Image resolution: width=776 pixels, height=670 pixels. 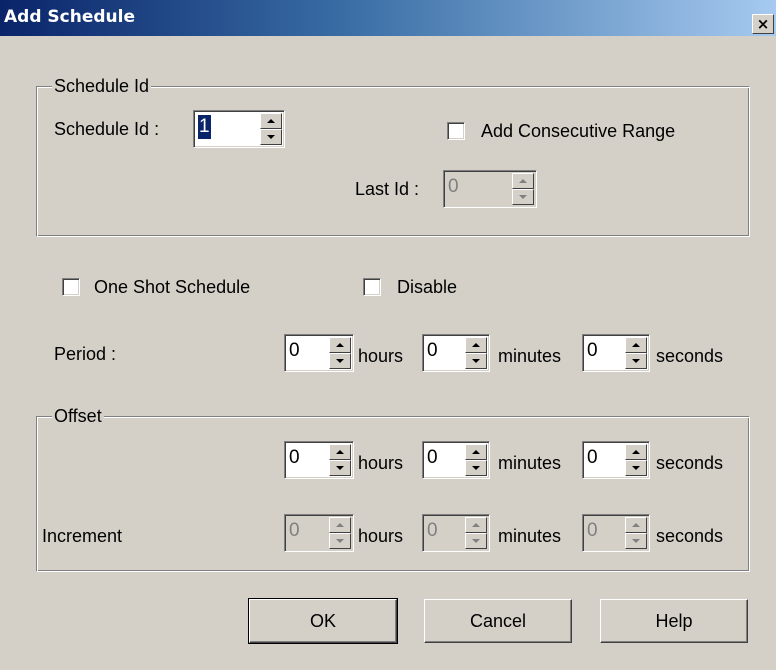 I want to click on schedule-id-up-button, so click(x=271, y=121).